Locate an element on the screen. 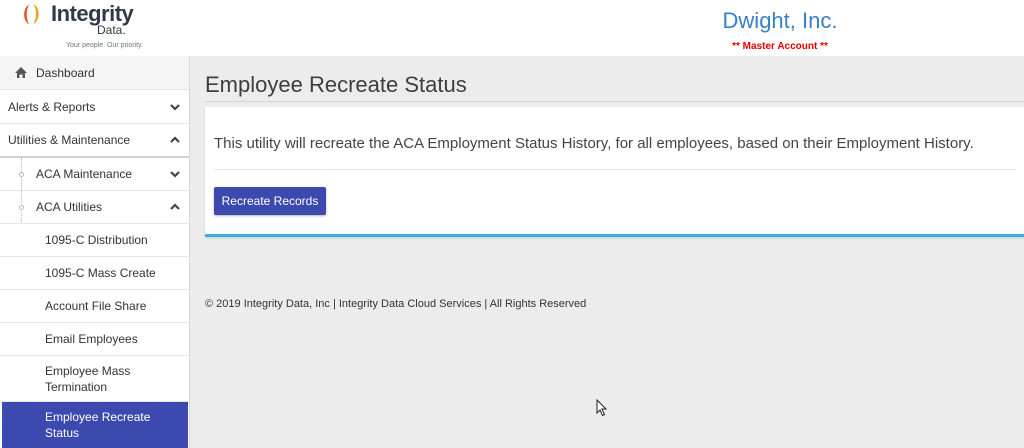  sidebar-item-label: ACA Utilities is located at coordinates (69, 207).